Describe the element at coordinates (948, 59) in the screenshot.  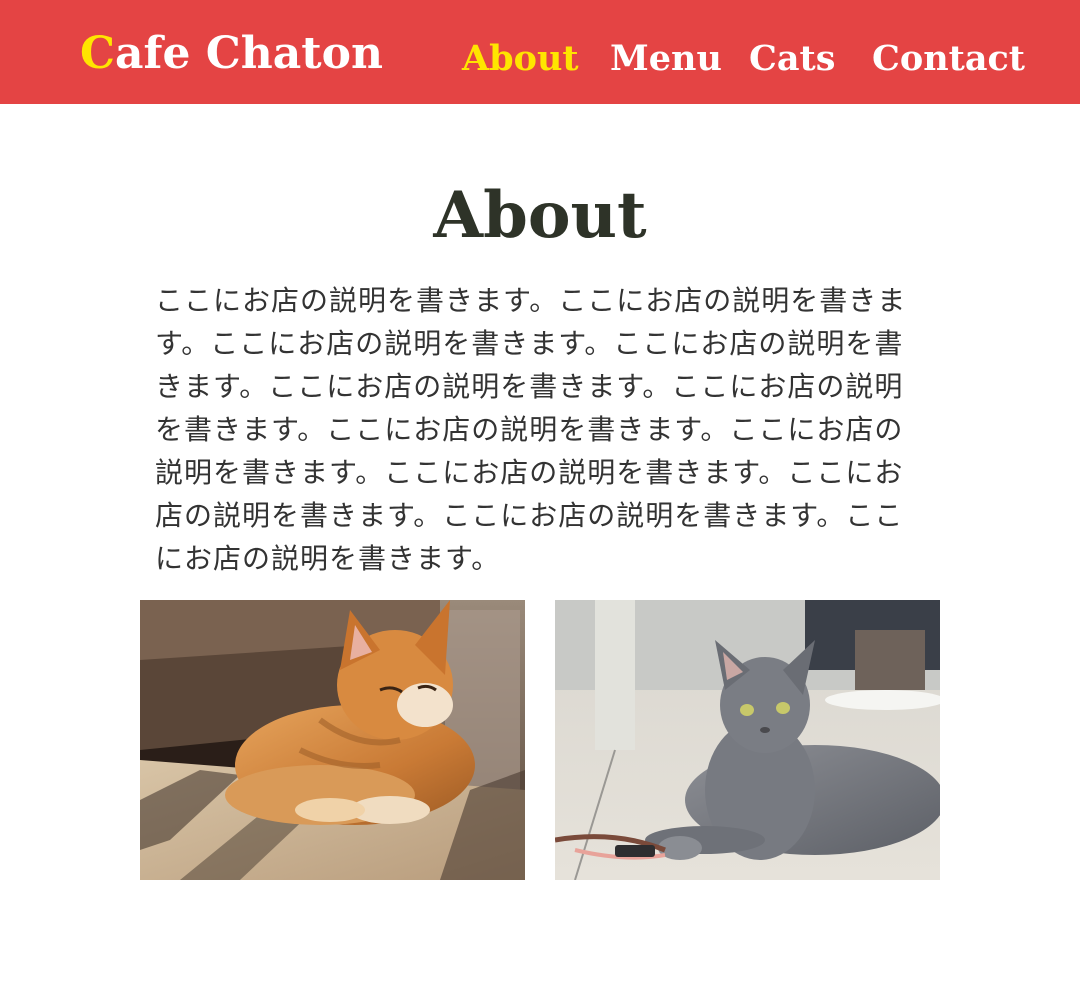
I see `nav-link-contact: Contact` at that location.